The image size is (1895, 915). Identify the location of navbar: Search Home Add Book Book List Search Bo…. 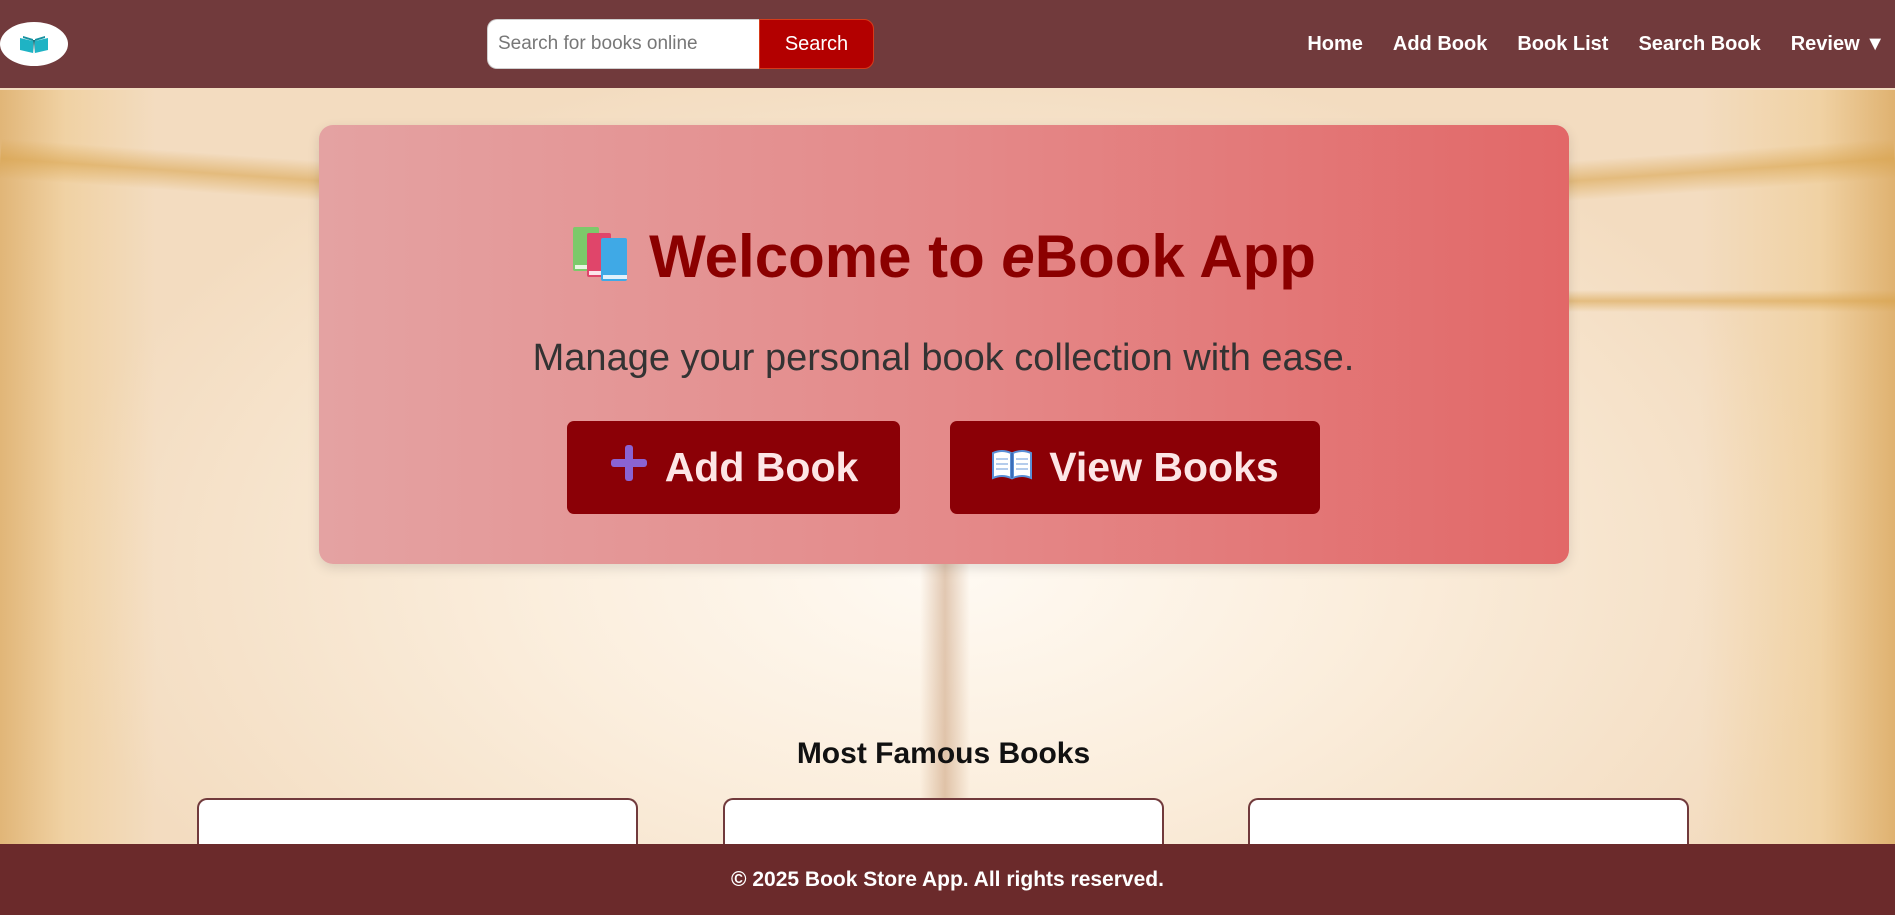
(947, 44).